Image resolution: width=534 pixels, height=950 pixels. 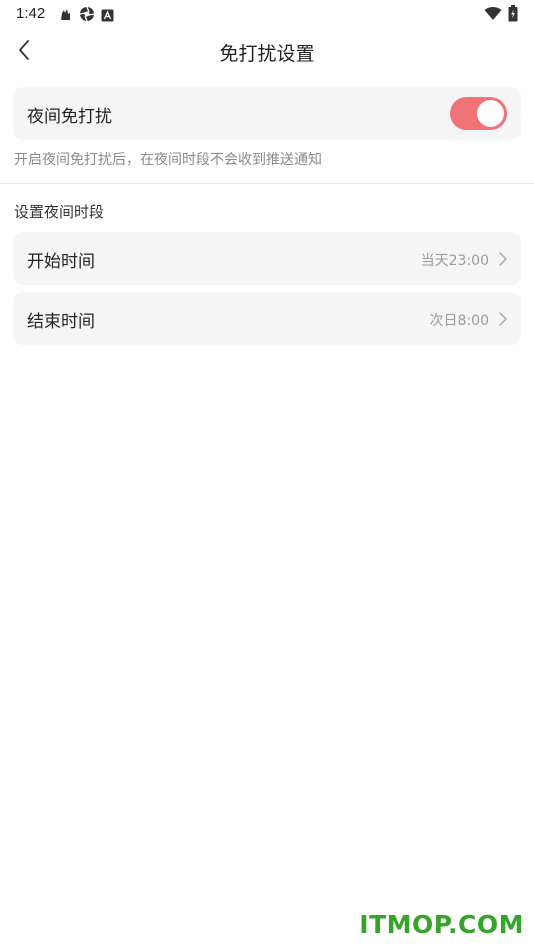 What do you see at coordinates (61, 262) in the screenshot?
I see `start-time-label: 开始时间` at bounding box center [61, 262].